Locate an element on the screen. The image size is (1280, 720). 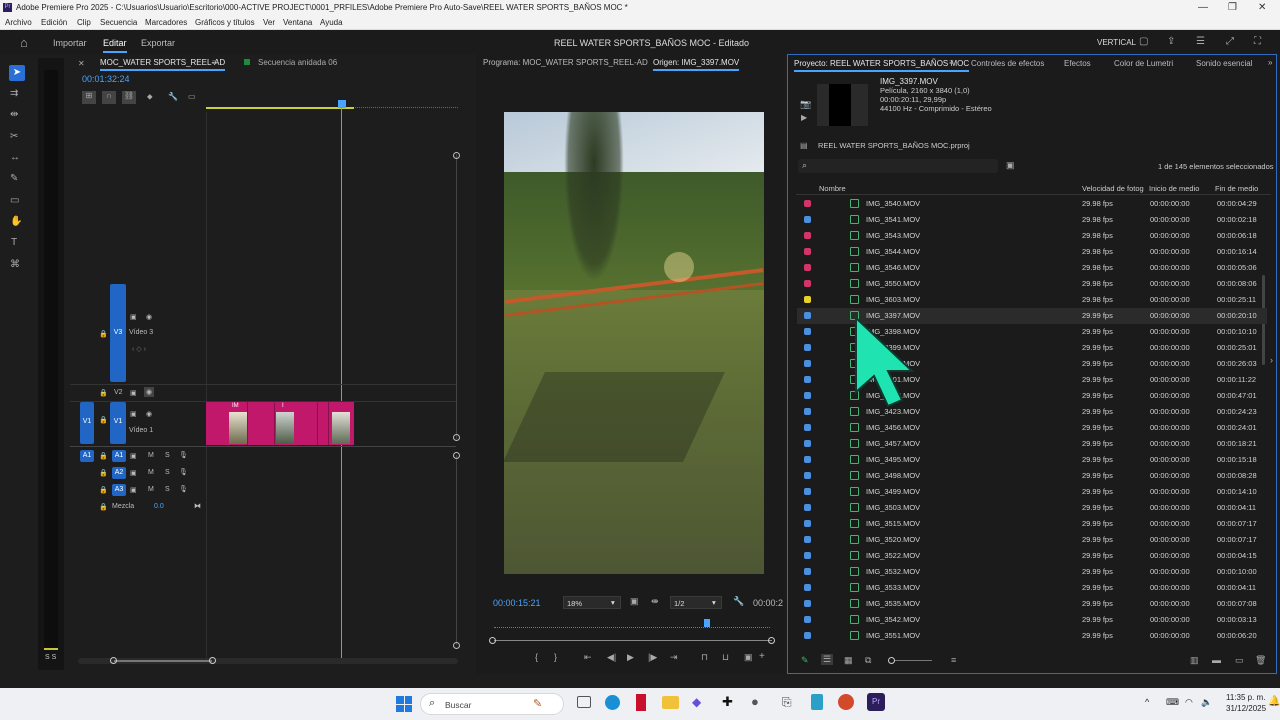
v2-sync-icon: ▣ is located at coordinates (133, 393).